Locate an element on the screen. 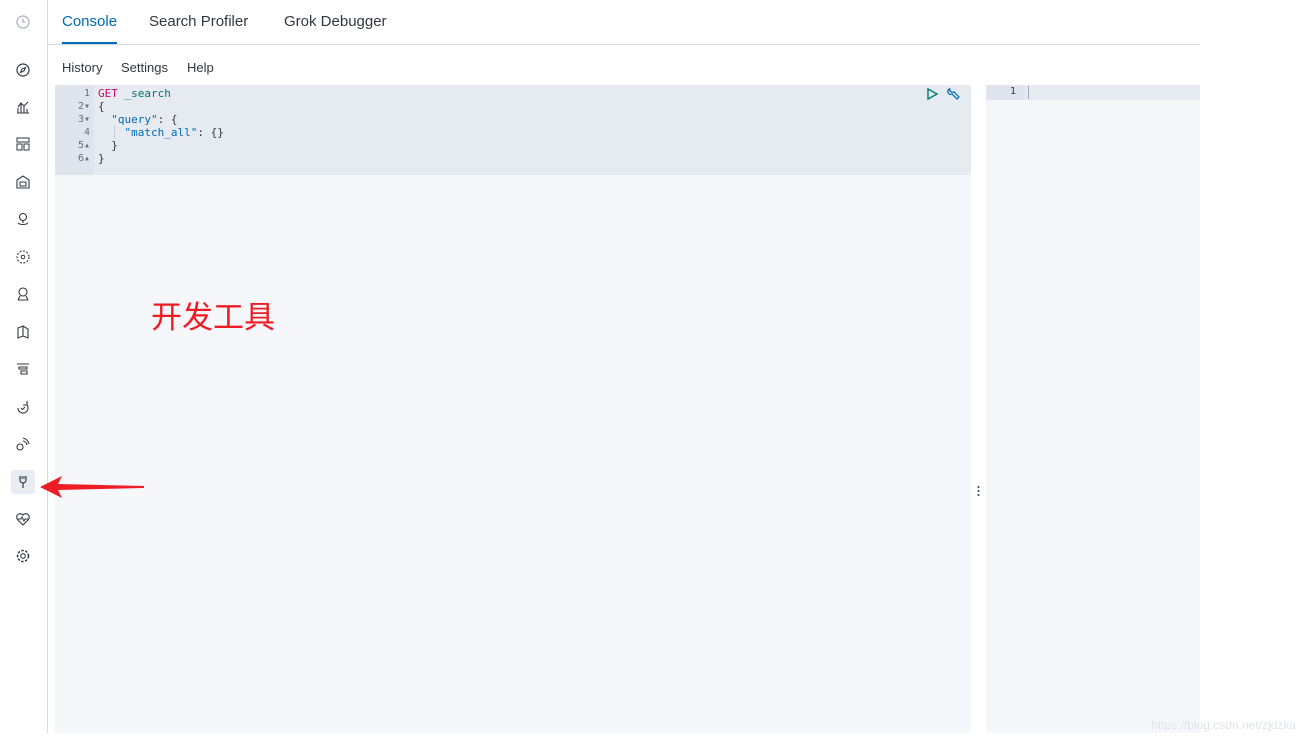 Image resolution: width=1306 pixels, height=746 pixels. line-number: 4 is located at coordinates (86, 132).